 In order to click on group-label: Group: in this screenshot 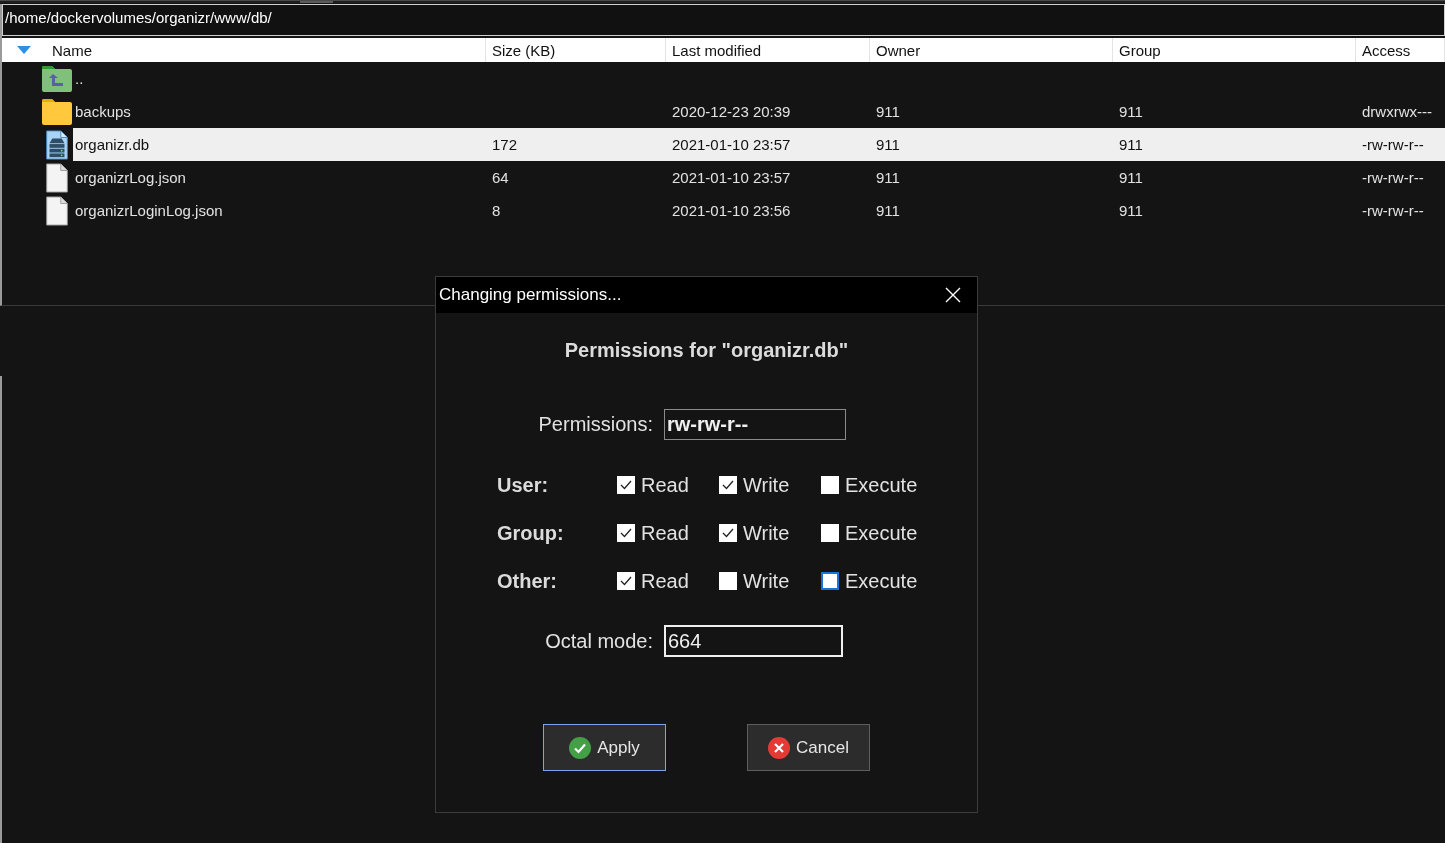, I will do `click(530, 532)`.